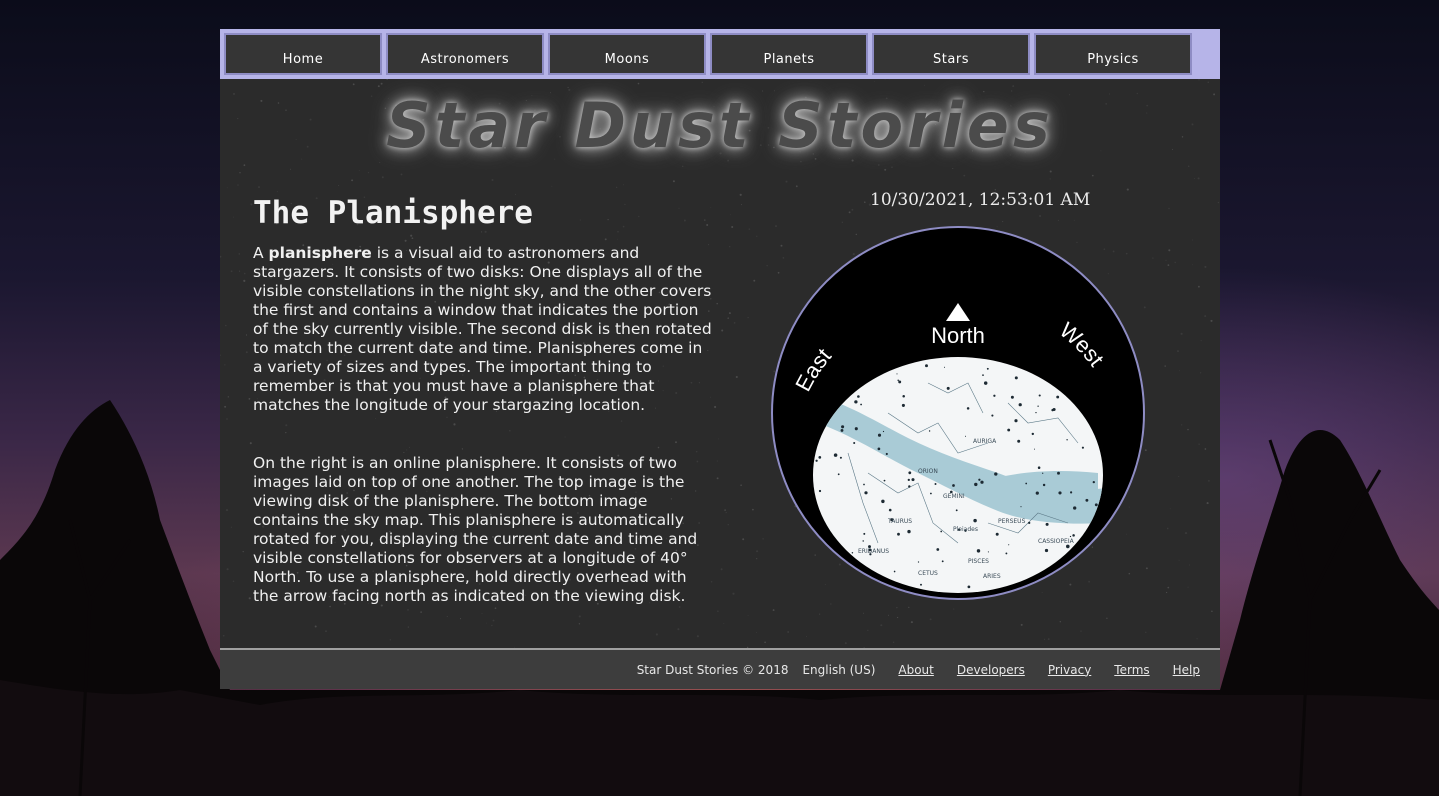 Image resolution: width=1439 pixels, height=796 pixels. What do you see at coordinates (992, 576) in the screenshot?
I see `label-aries: ARIES` at bounding box center [992, 576].